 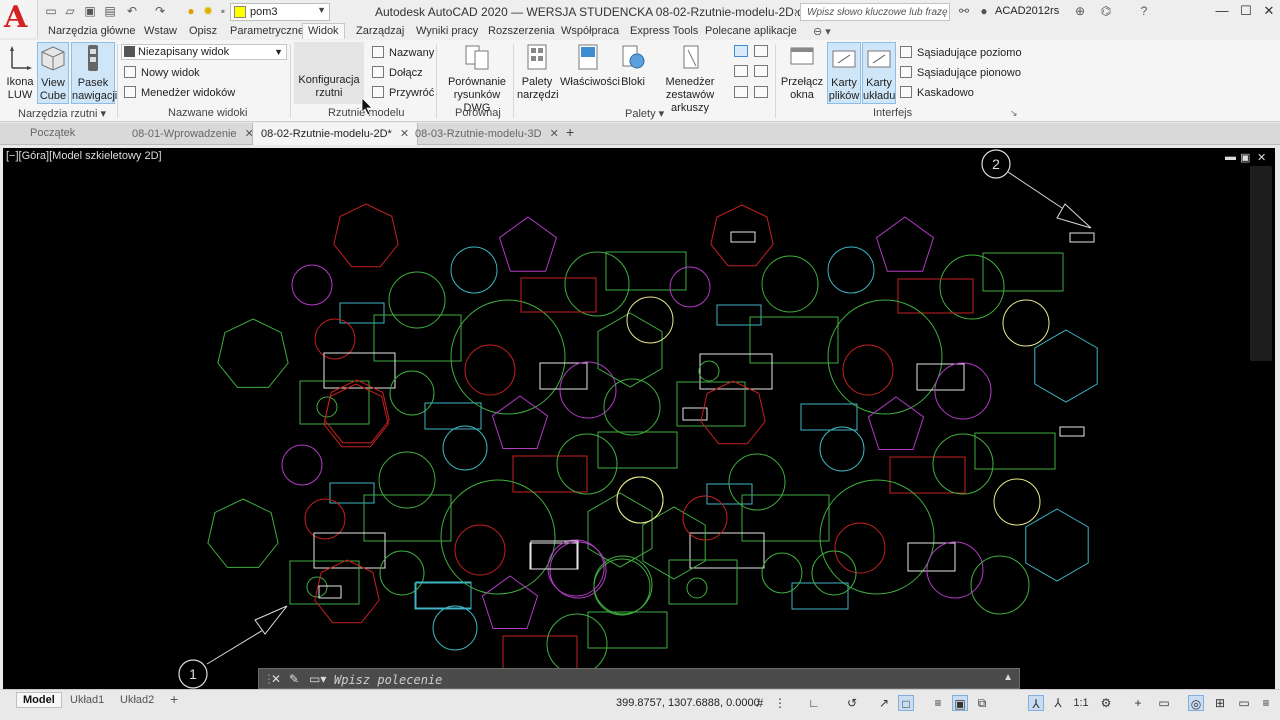 What do you see at coordinates (644, 113) in the screenshot?
I see `panel-title-palettes: Palety ▾` at bounding box center [644, 113].